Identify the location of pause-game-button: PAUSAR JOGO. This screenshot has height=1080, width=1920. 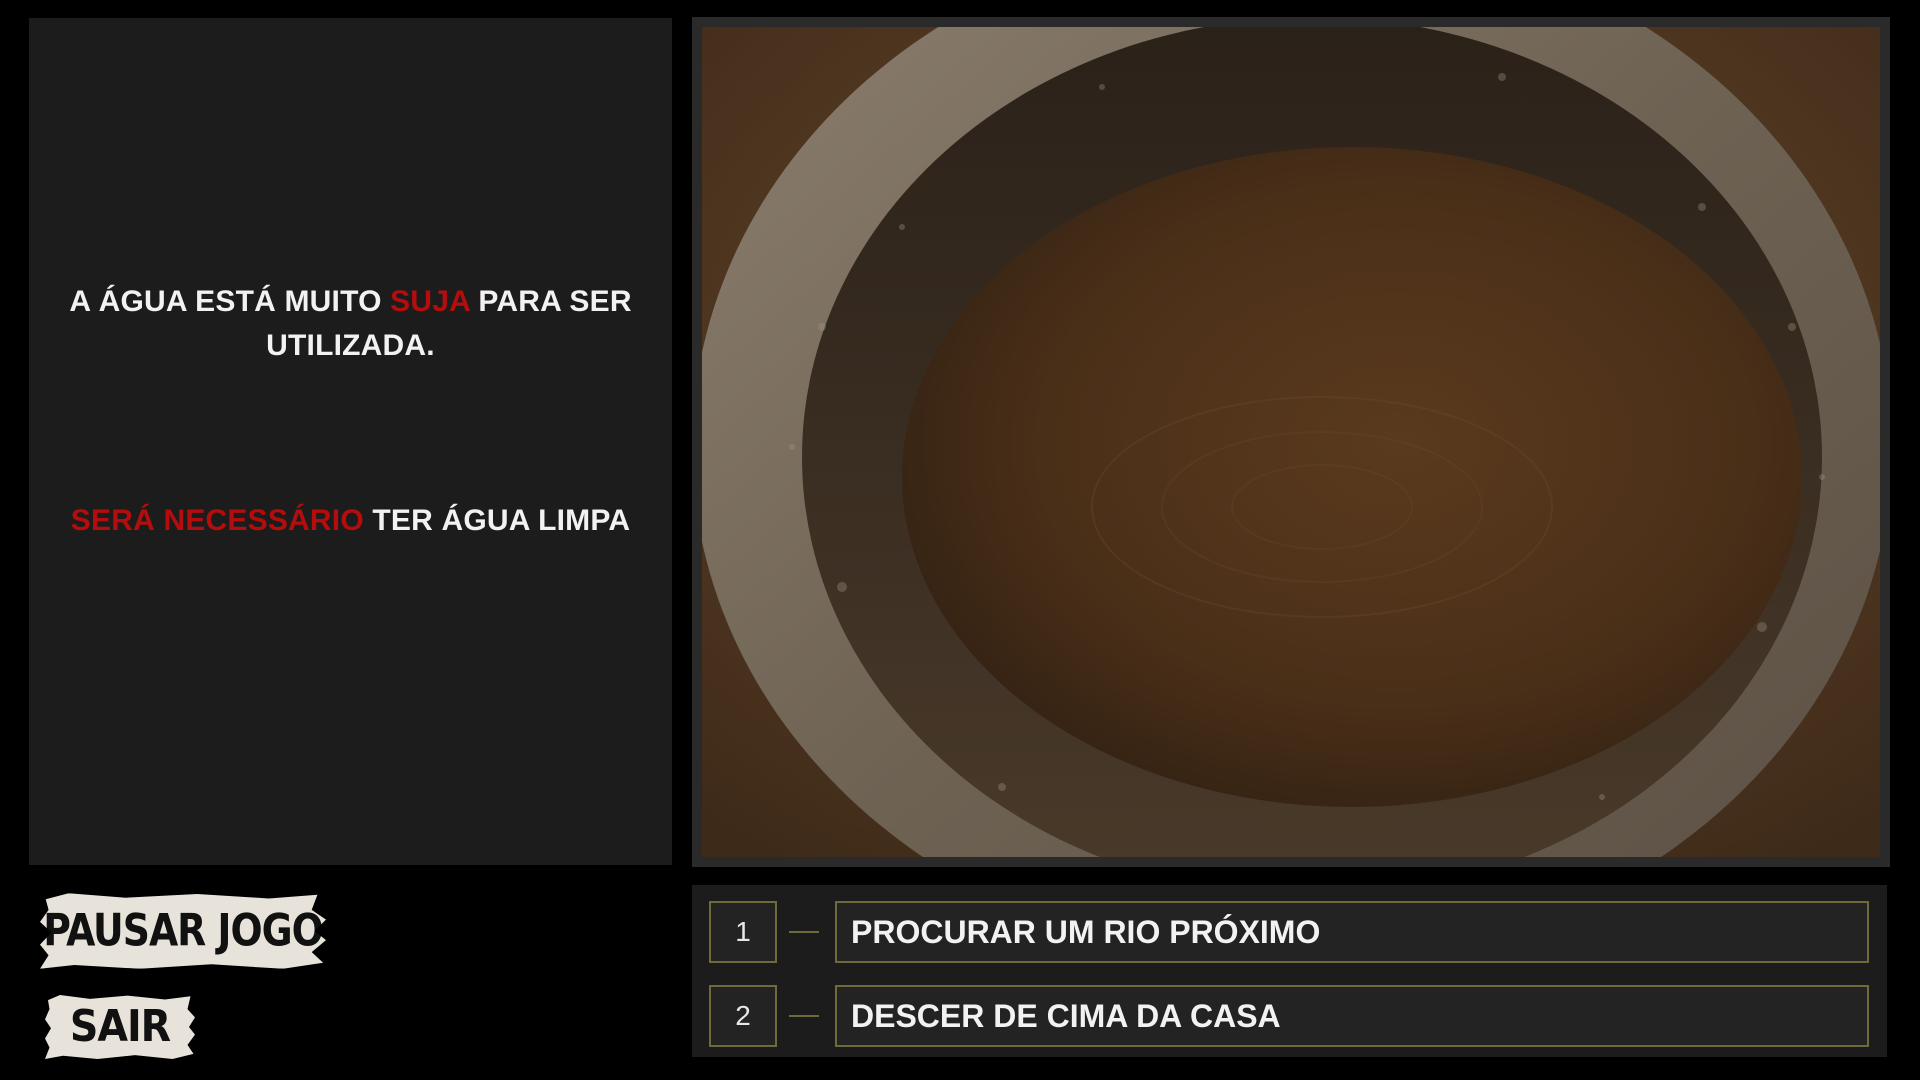
(183, 931).